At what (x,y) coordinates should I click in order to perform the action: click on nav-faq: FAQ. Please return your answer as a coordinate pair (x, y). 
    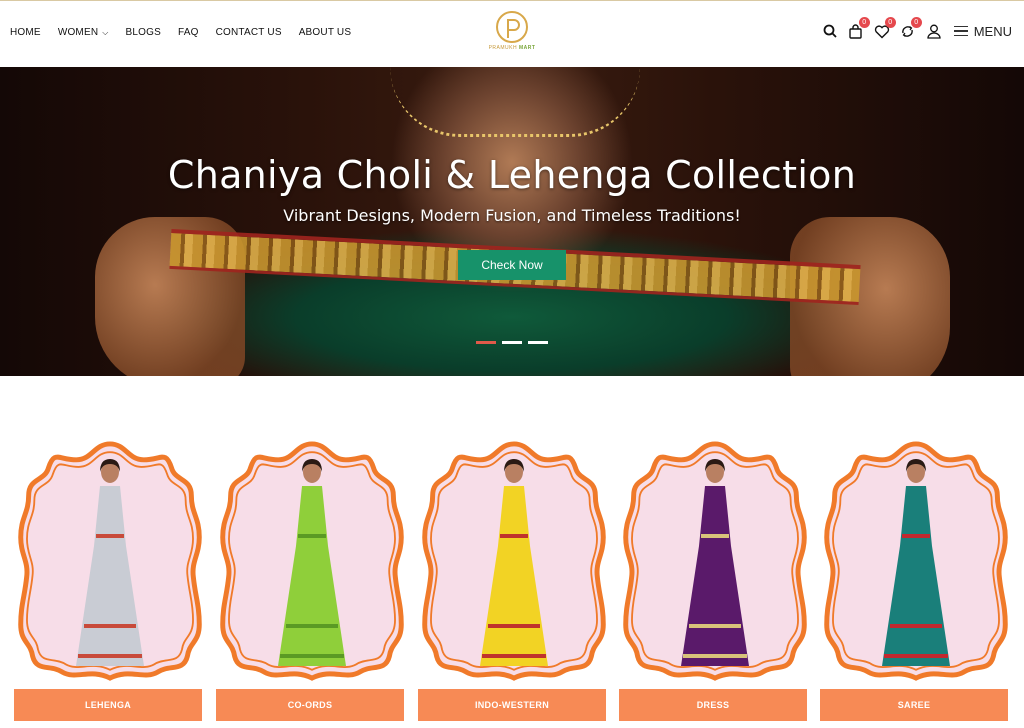
    Looking at the image, I should click on (188, 32).